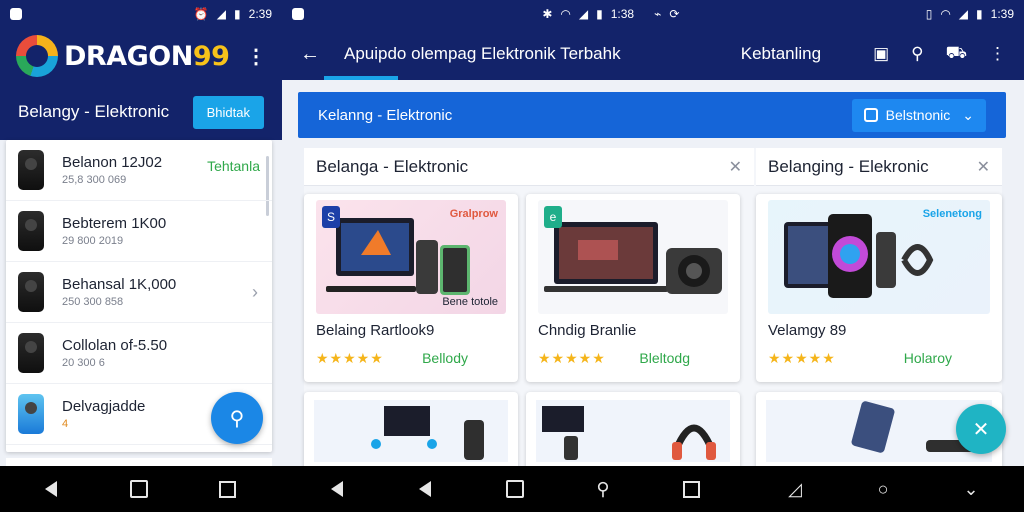 The height and width of the screenshot is (512, 1024). What do you see at coordinates (952, 214) in the screenshot?
I see `promo-label: Selenetong` at bounding box center [952, 214].